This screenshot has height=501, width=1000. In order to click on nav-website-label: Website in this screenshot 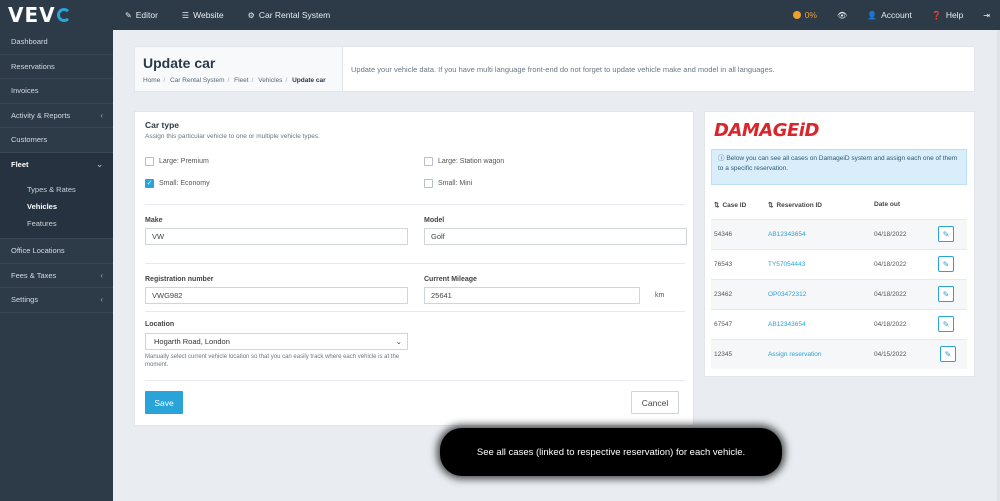, I will do `click(208, 15)`.